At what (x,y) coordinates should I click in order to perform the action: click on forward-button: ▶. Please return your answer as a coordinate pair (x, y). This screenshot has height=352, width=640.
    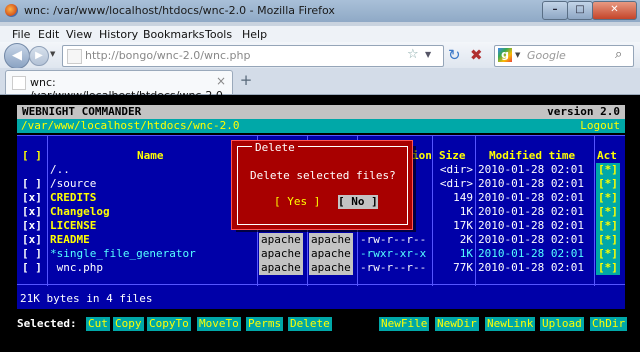
    Looking at the image, I should click on (39, 56).